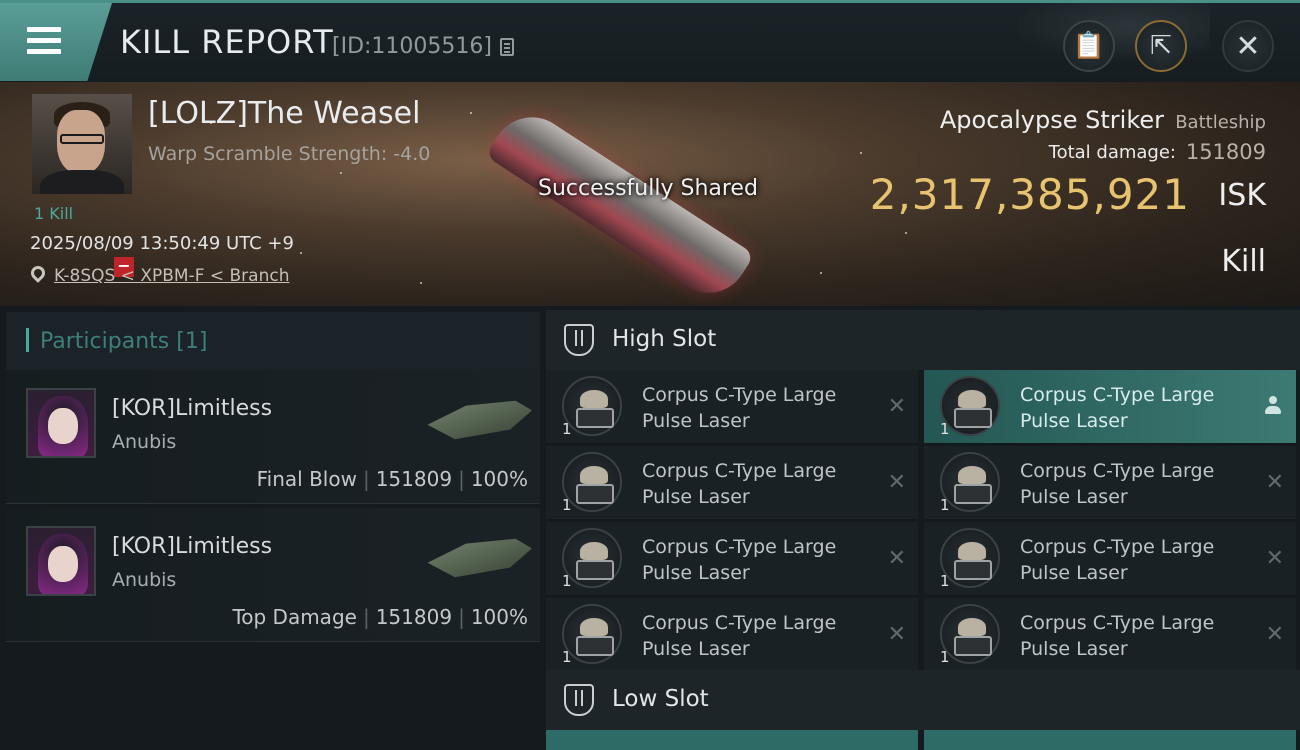 The height and width of the screenshot is (750, 1300). What do you see at coordinates (192, 341) in the screenshot?
I see `participants-count: [1]` at bounding box center [192, 341].